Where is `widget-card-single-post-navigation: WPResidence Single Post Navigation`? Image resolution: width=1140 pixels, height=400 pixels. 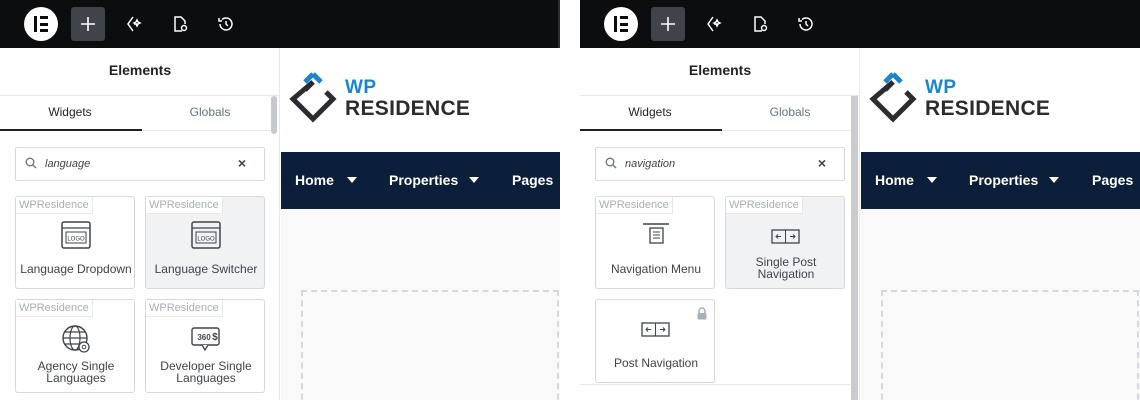 widget-card-single-post-navigation: WPResidence Single Post Navigation is located at coordinates (785, 242).